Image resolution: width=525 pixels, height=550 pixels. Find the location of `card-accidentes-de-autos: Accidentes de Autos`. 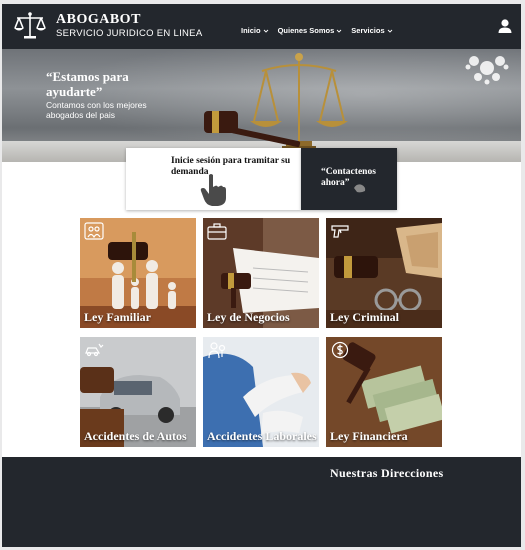

card-accidentes-de-autos: Accidentes de Autos is located at coordinates (138, 392).